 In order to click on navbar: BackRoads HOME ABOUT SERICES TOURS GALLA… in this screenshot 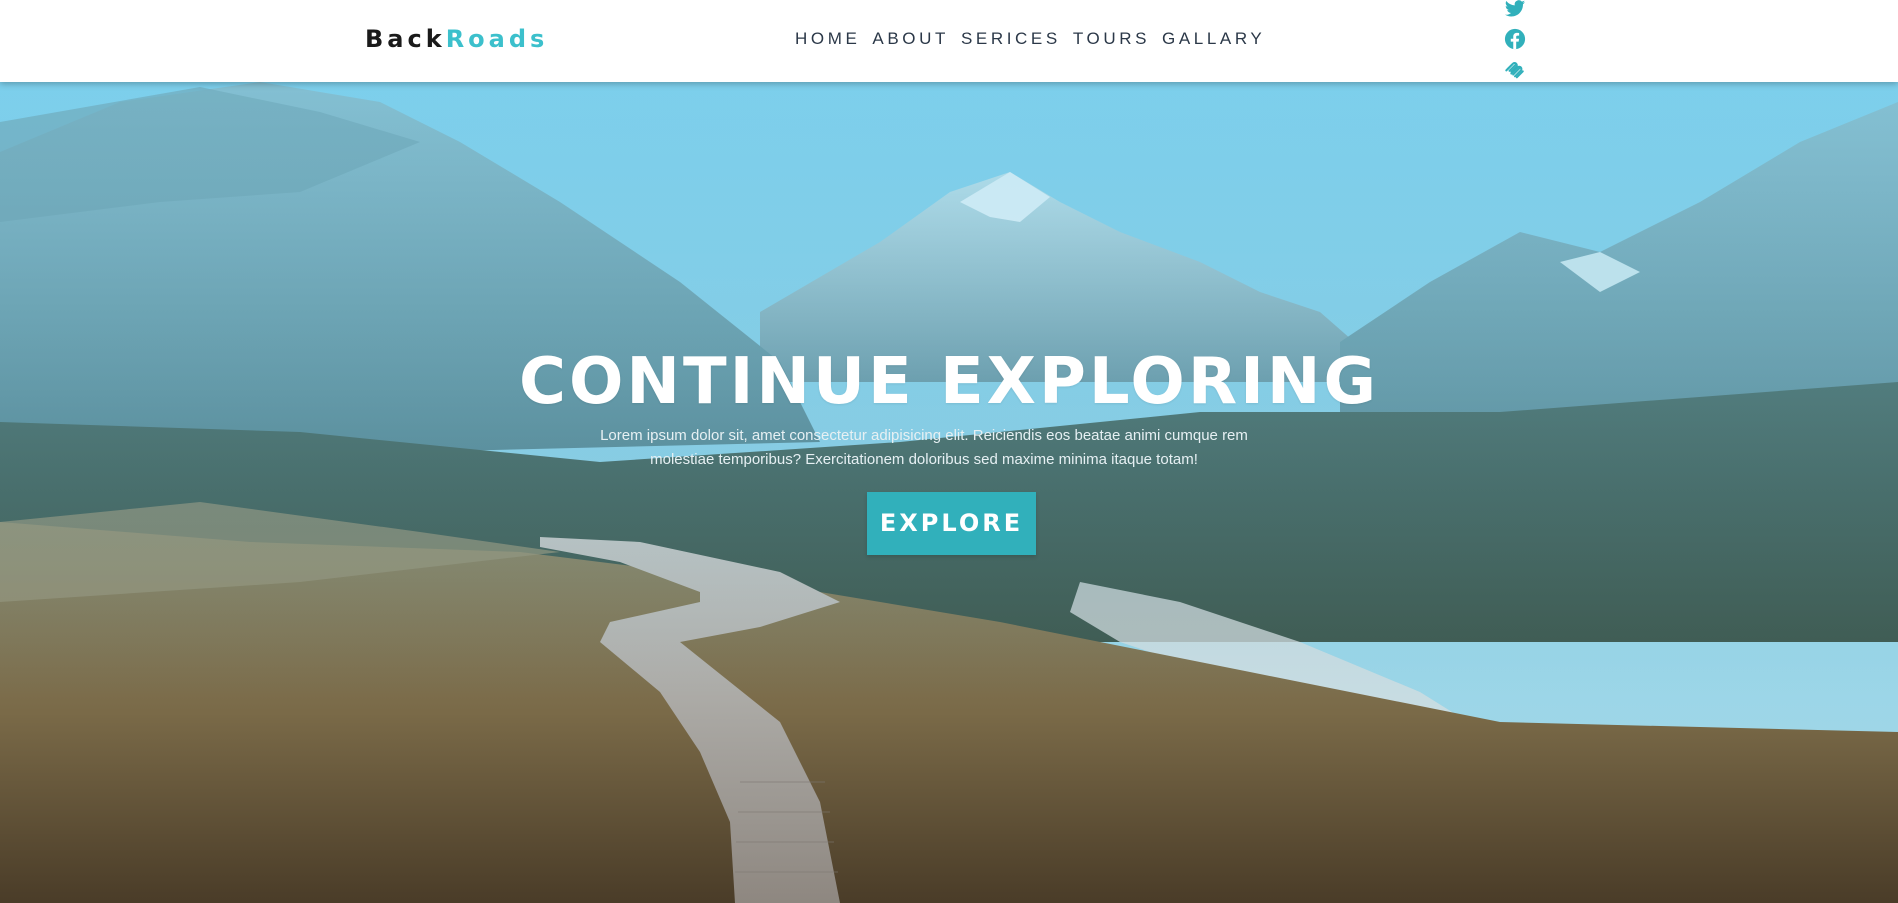, I will do `click(949, 41)`.